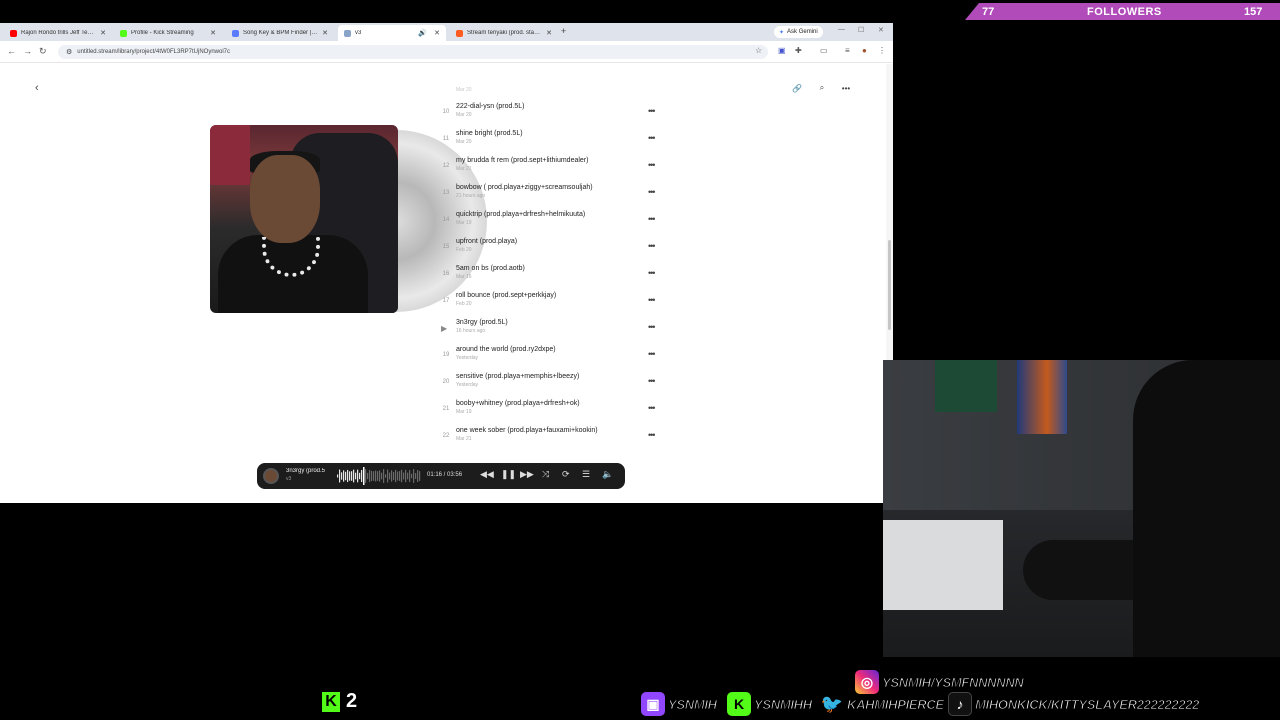 Image resolution: width=1280 pixels, height=720 pixels. Describe the element at coordinates (482, 322) in the screenshot. I see `track-title: 3n3rgy (prod.5L)` at that location.